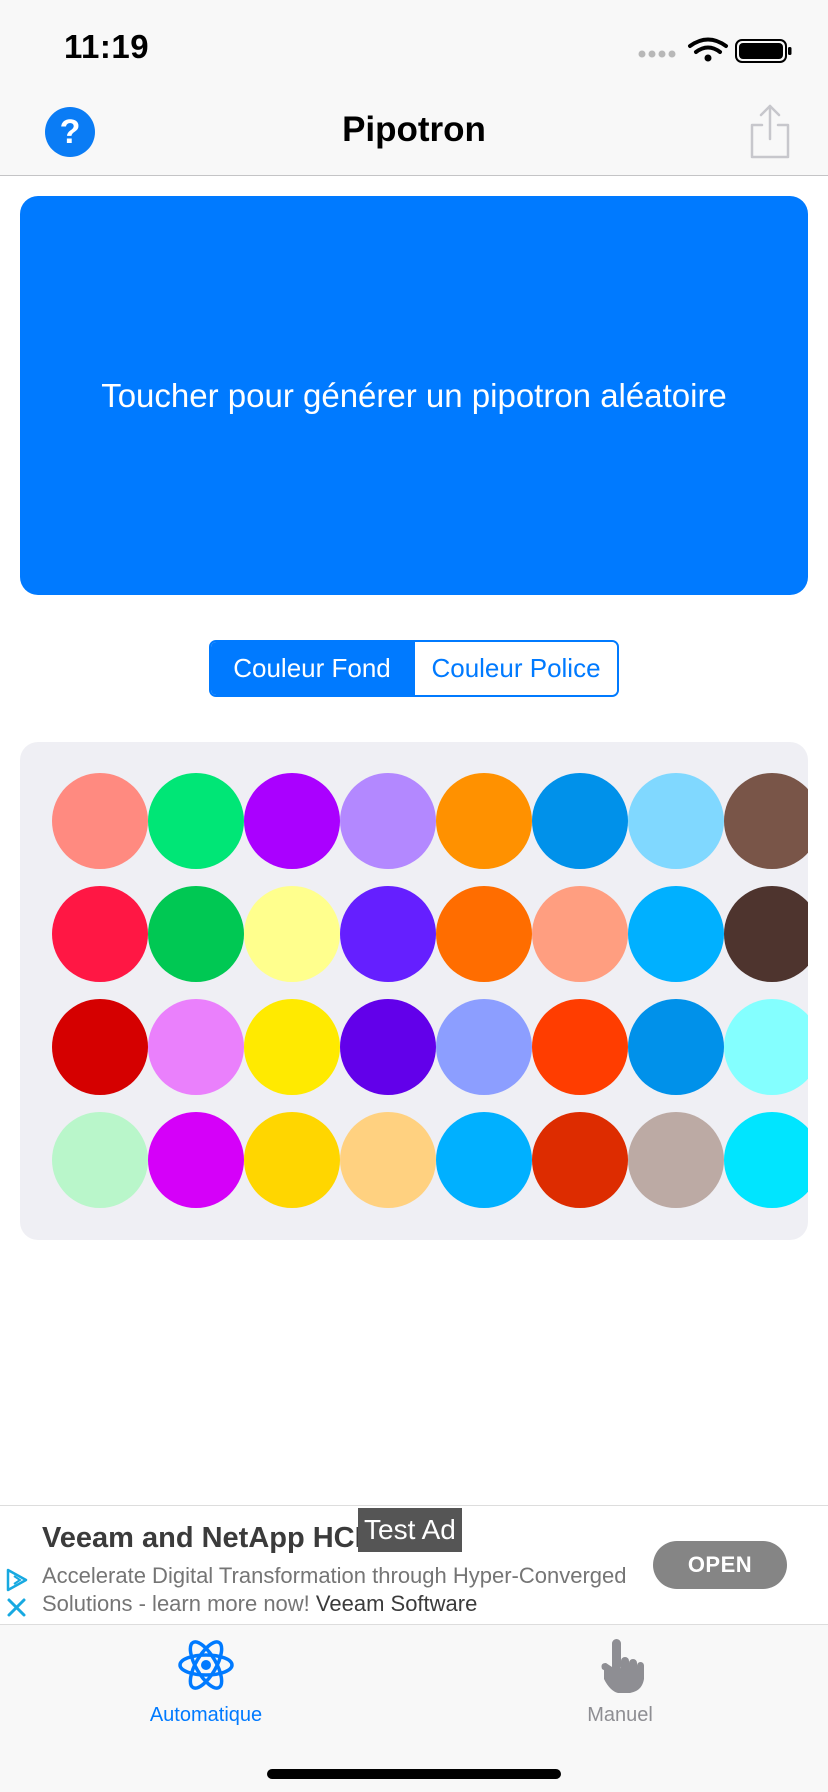 The image size is (828, 1792). I want to click on tab-manuel: Manuel, so click(620, 1681).